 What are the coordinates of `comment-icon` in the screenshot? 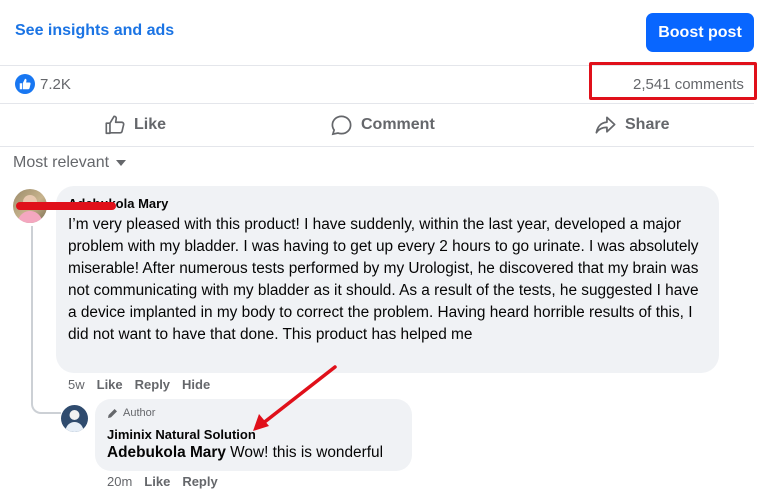 It's located at (341, 125).